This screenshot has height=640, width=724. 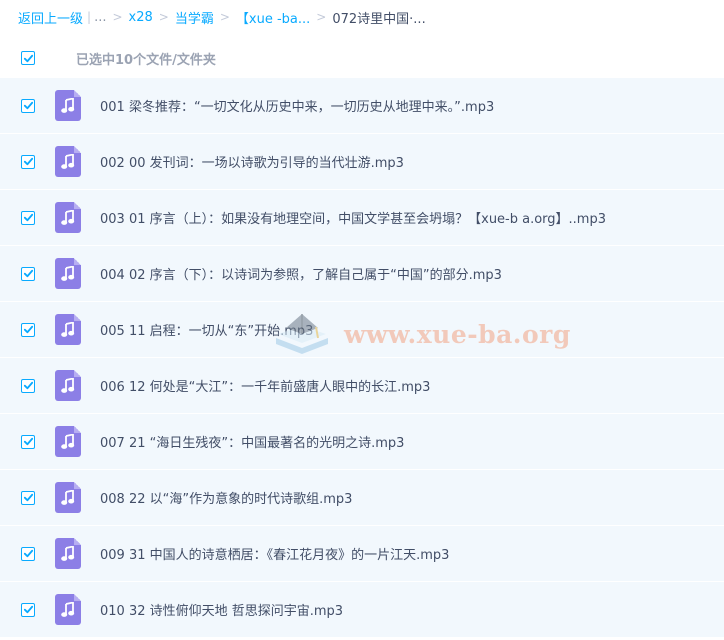 I want to click on file-name: 001 梁冬推荐：“一切文化从历史中来，一切历史从地理中来。”.mp3, so click(x=297, y=105).